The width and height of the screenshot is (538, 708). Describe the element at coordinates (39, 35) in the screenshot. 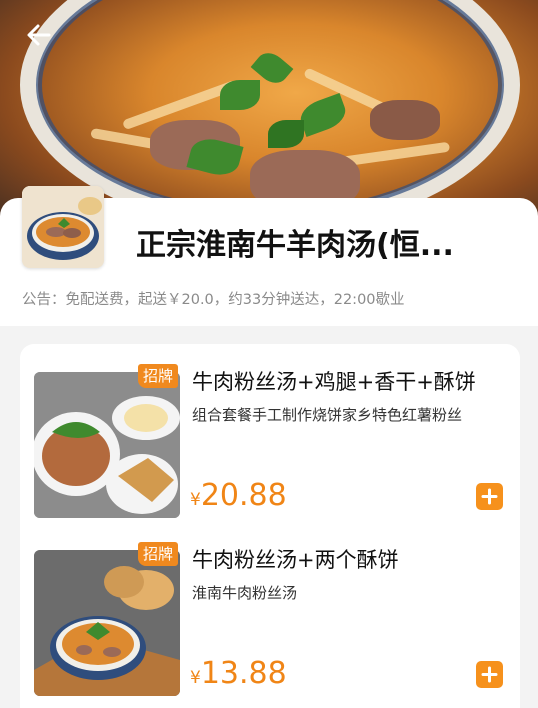

I see `arrow-left-icon` at that location.